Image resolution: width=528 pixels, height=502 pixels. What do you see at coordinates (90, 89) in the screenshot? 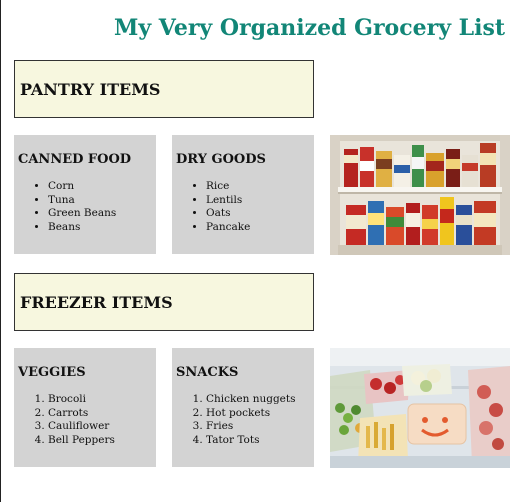
I see `section-title-pantry: PANTRY ITEMS` at bounding box center [90, 89].